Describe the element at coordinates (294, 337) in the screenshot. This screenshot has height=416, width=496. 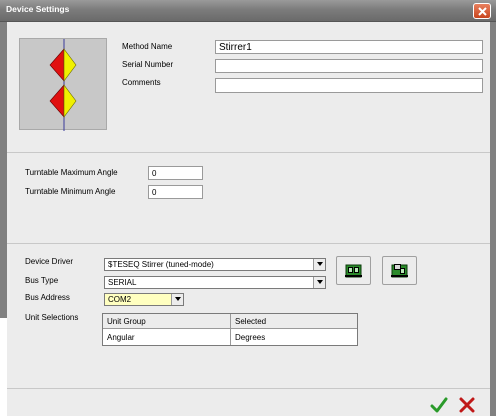
I see `table-cell-selected: Degrees` at that location.